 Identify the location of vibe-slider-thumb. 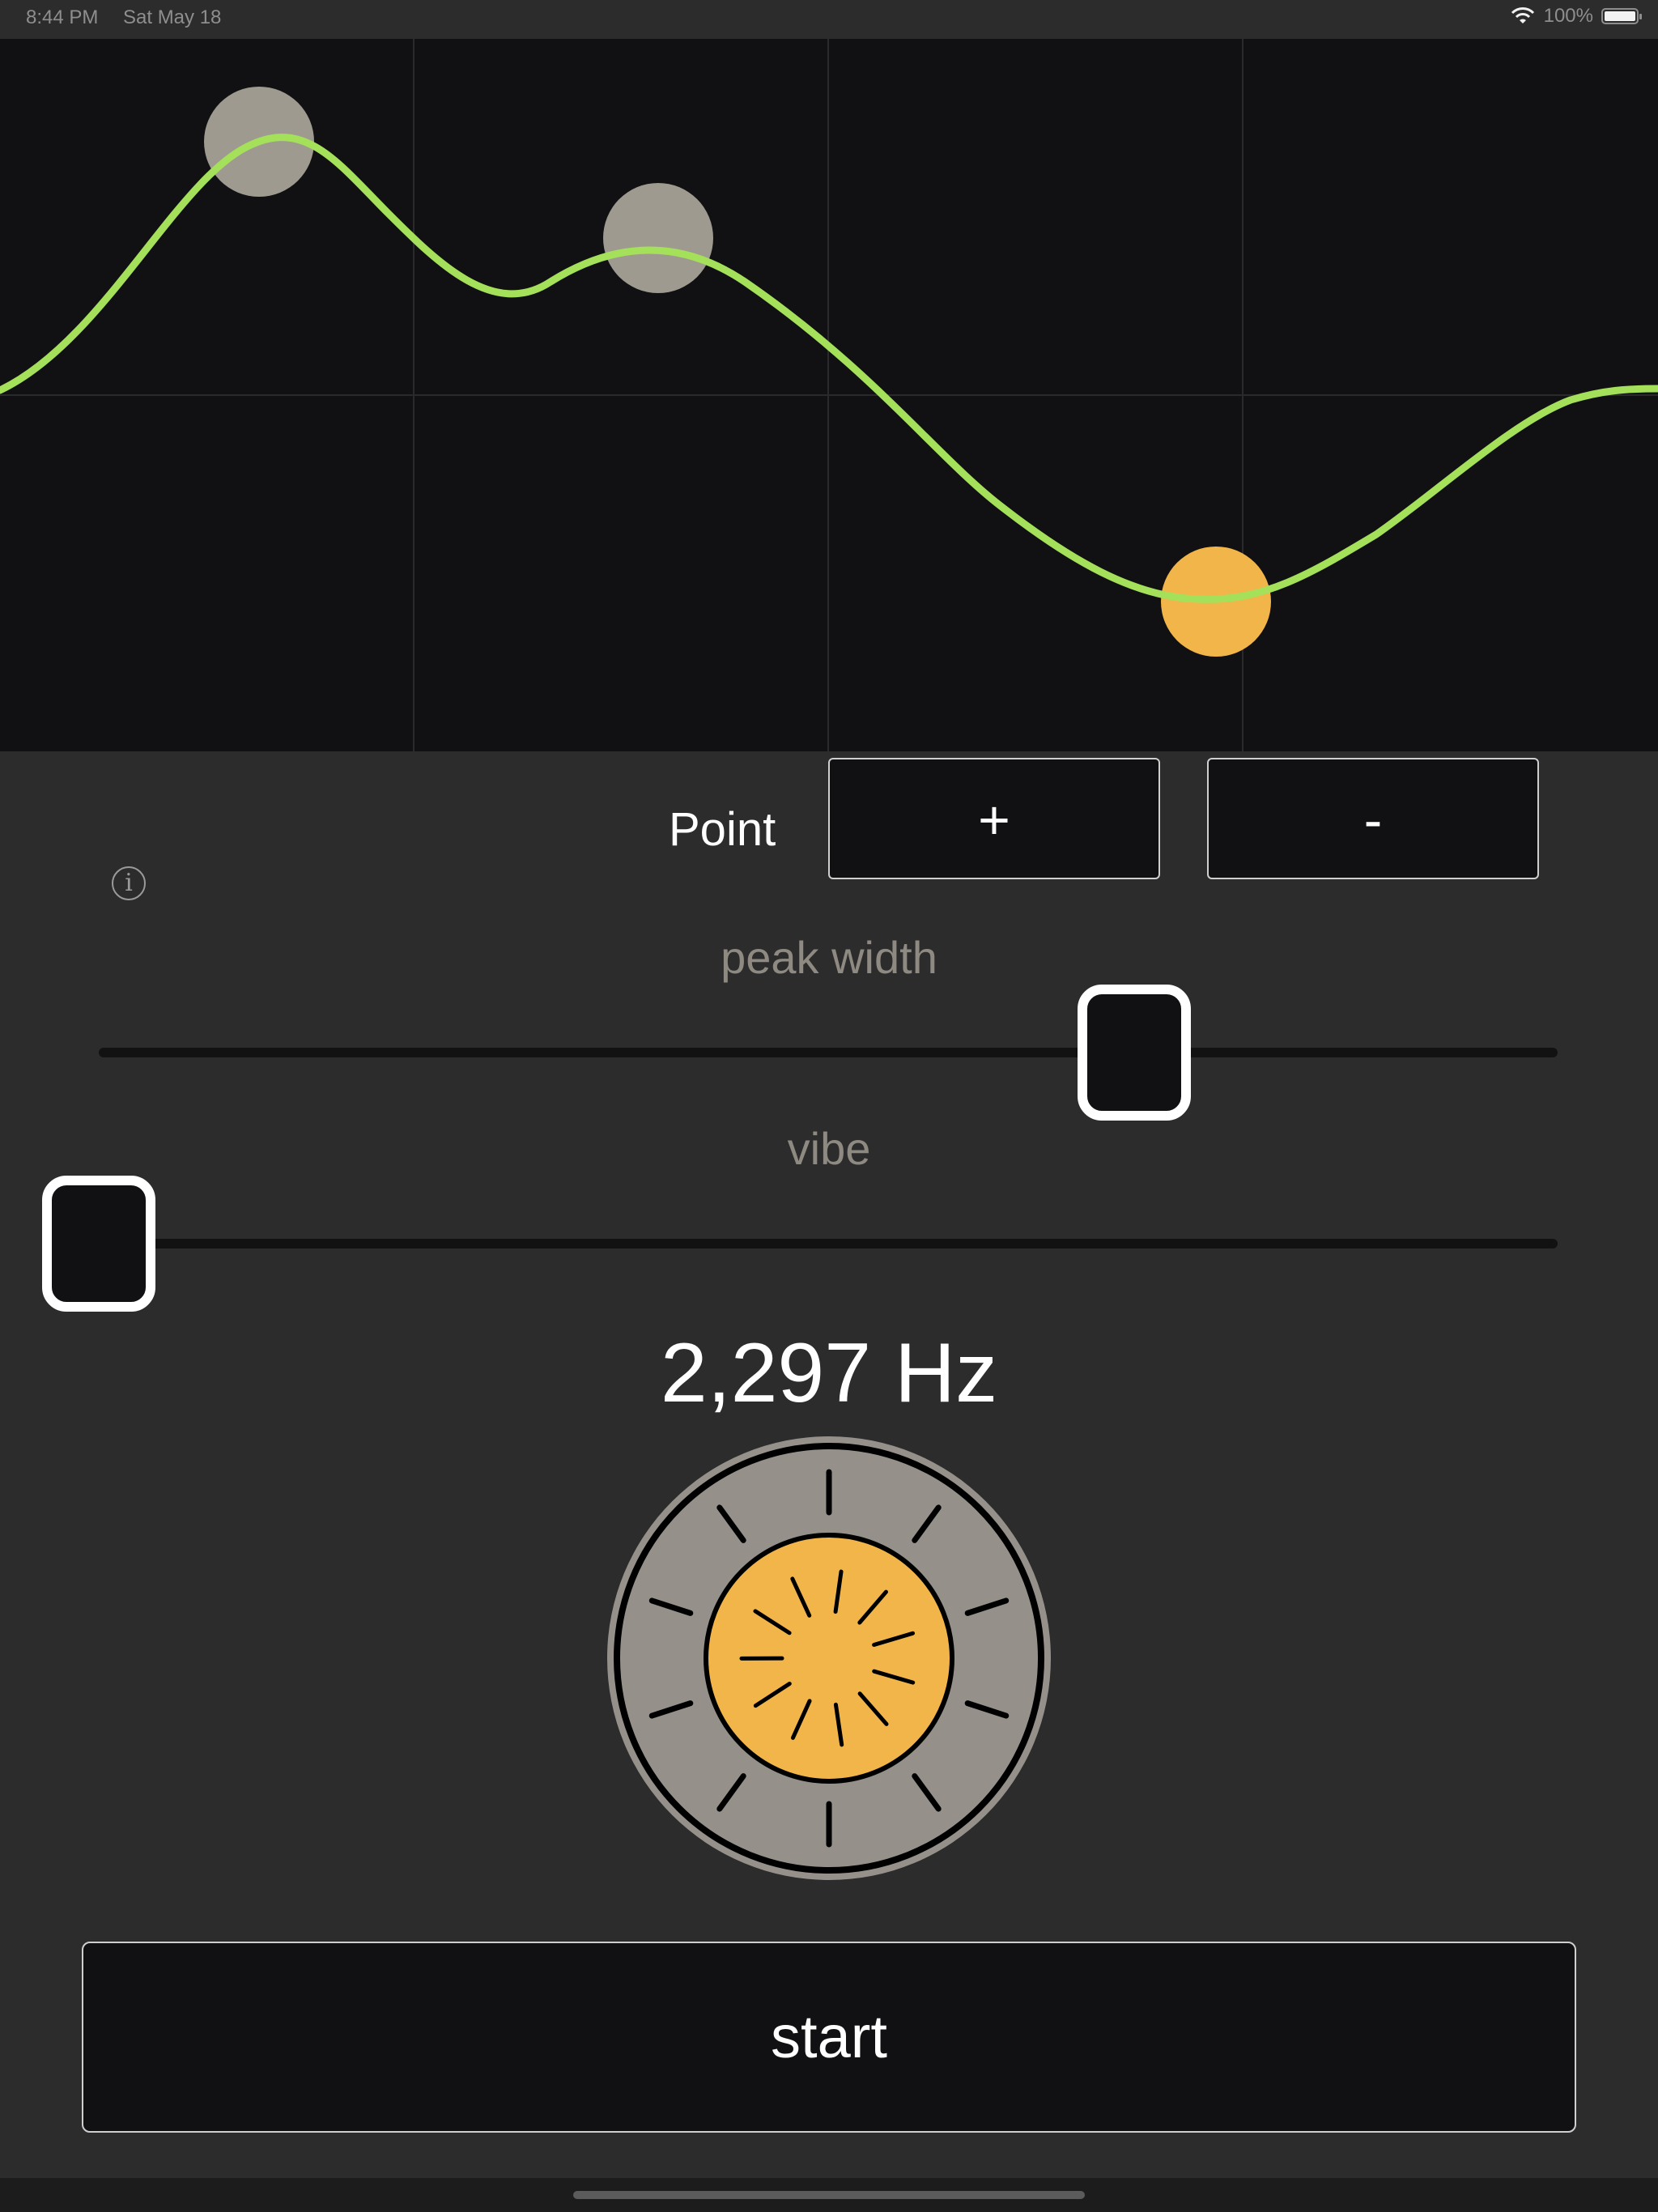
(98, 1244).